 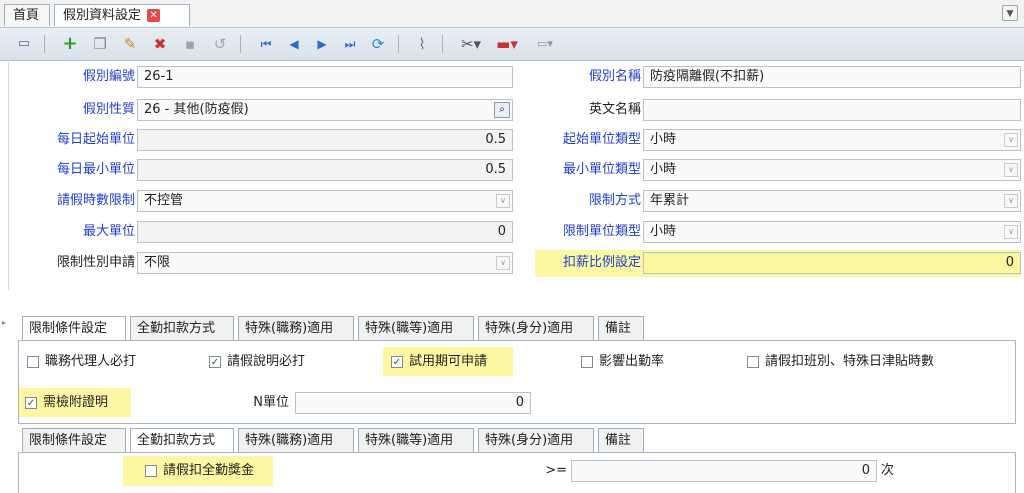 What do you see at coordinates (614, 109) in the screenshot?
I see `english-name-label: 英文名稱` at bounding box center [614, 109].